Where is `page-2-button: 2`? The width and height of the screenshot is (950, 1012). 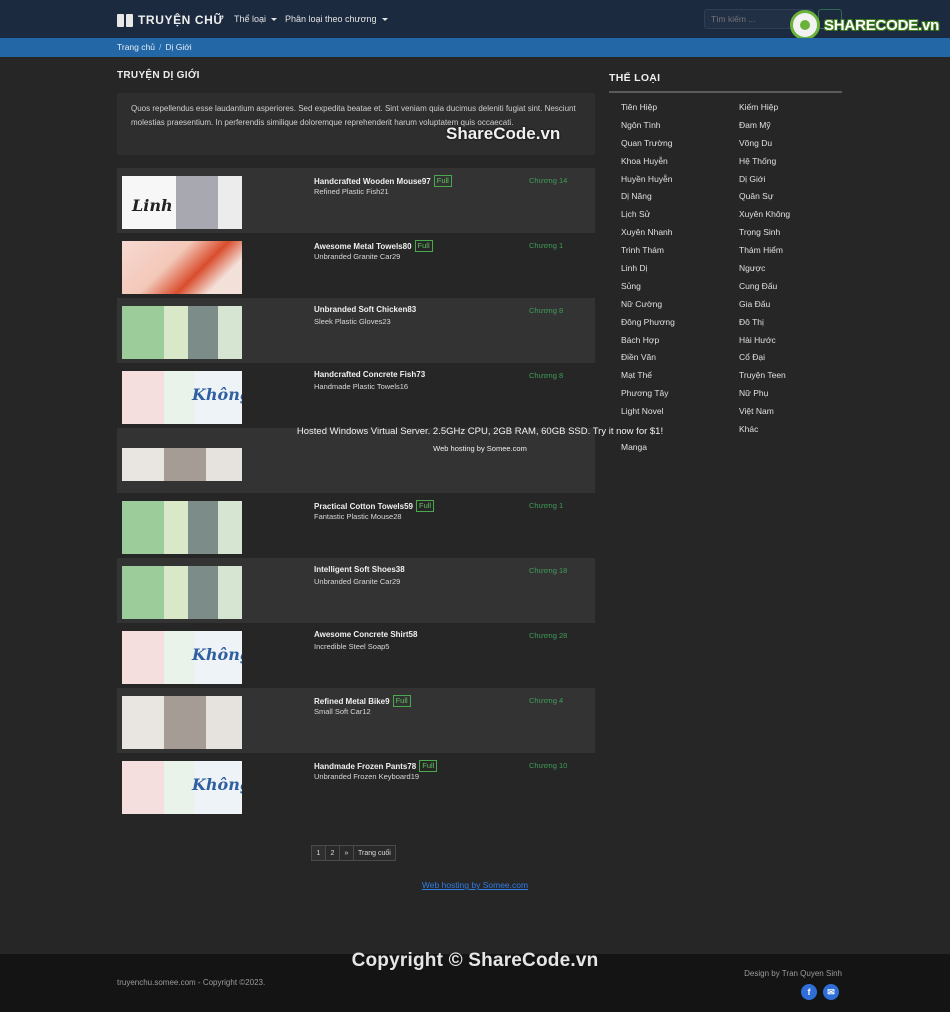 page-2-button: 2 is located at coordinates (332, 853).